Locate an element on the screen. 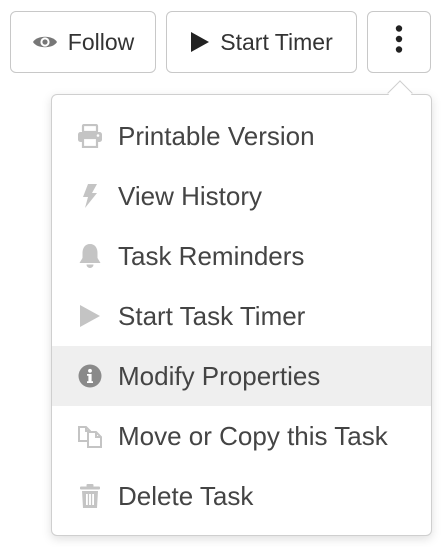 The width and height of the screenshot is (443, 547). menu-item-printable-version: Printable Version is located at coordinates (241, 136).